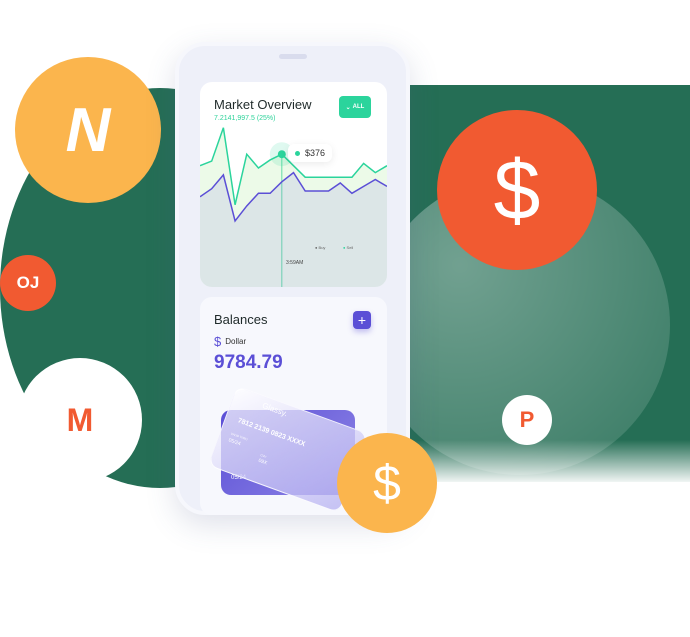 The image size is (690, 637). What do you see at coordinates (293, 207) in the screenshot?
I see `market-chart` at bounding box center [293, 207].